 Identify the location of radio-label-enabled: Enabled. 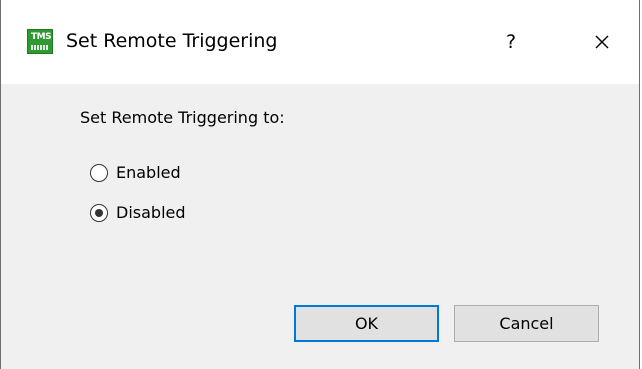
(148, 173).